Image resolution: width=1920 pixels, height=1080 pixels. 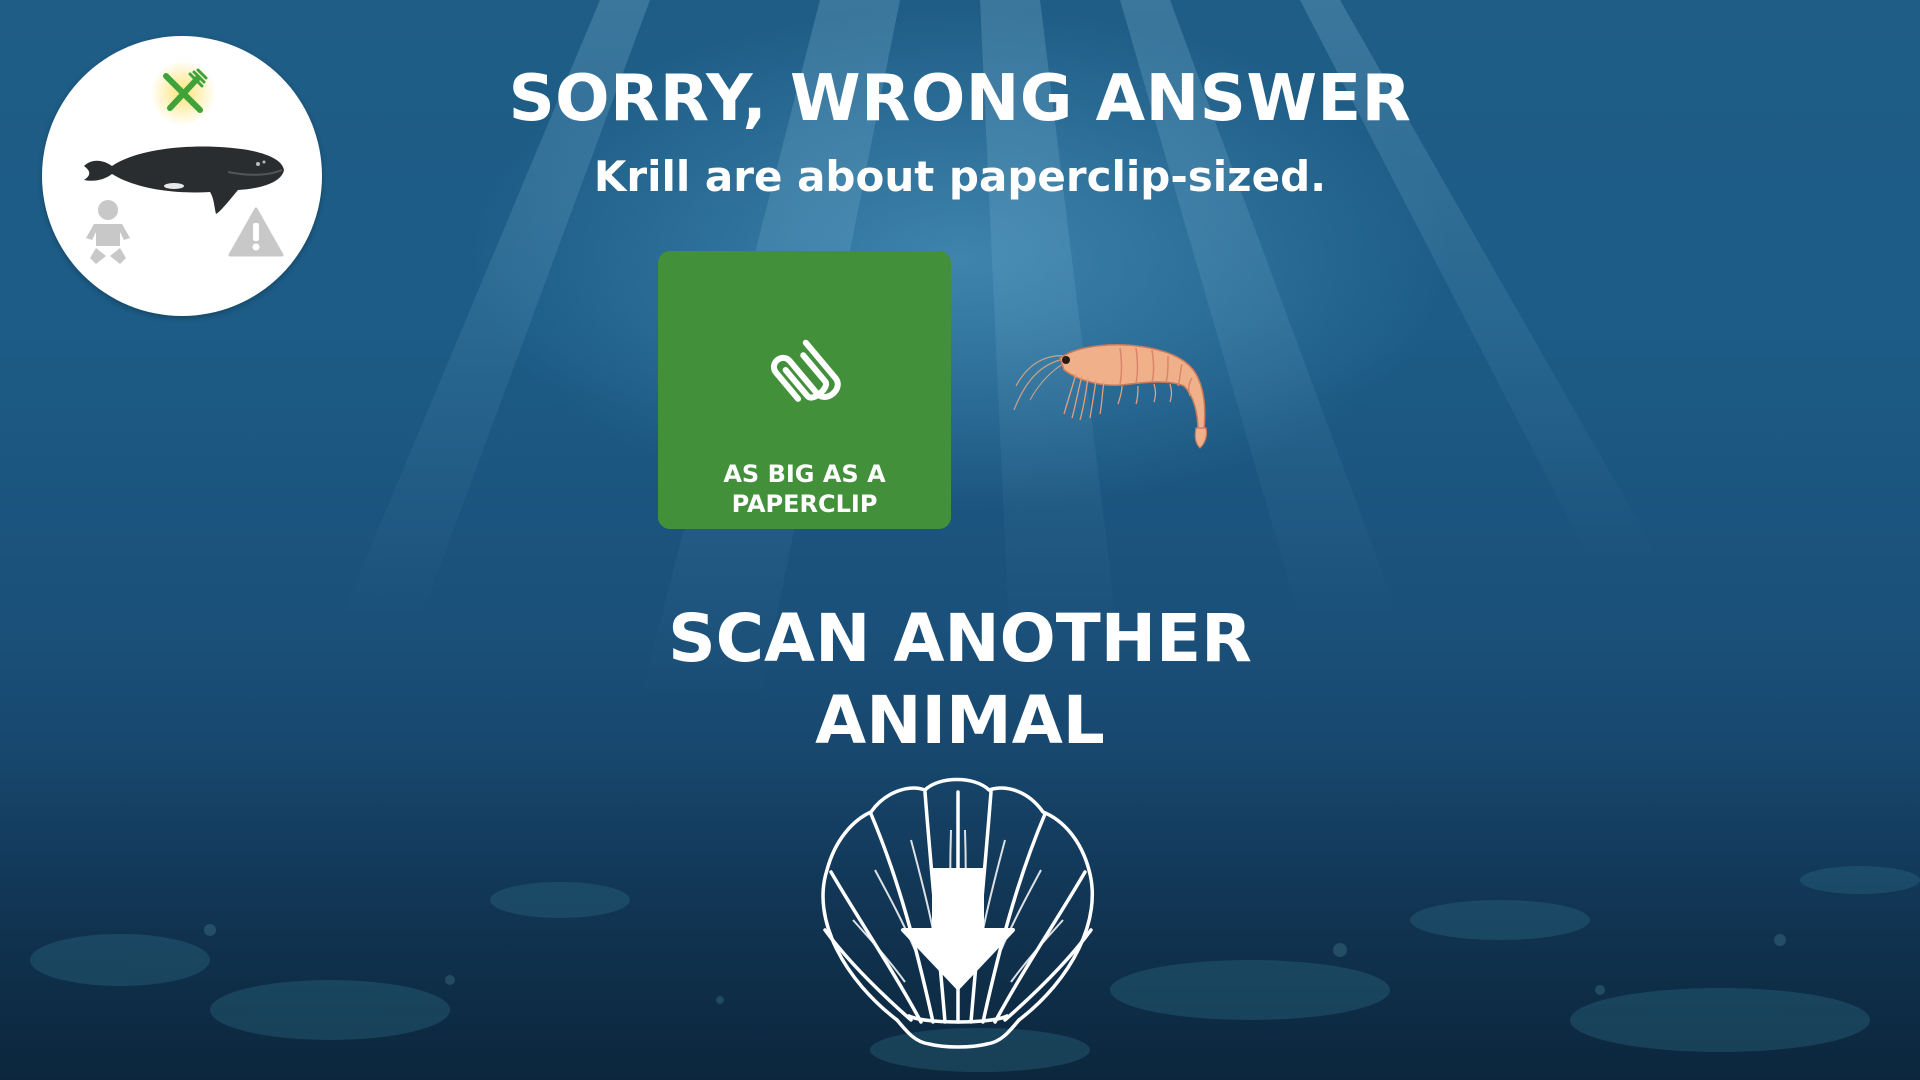 I want to click on scan-shell-arrow-icon, so click(x=958, y=910).